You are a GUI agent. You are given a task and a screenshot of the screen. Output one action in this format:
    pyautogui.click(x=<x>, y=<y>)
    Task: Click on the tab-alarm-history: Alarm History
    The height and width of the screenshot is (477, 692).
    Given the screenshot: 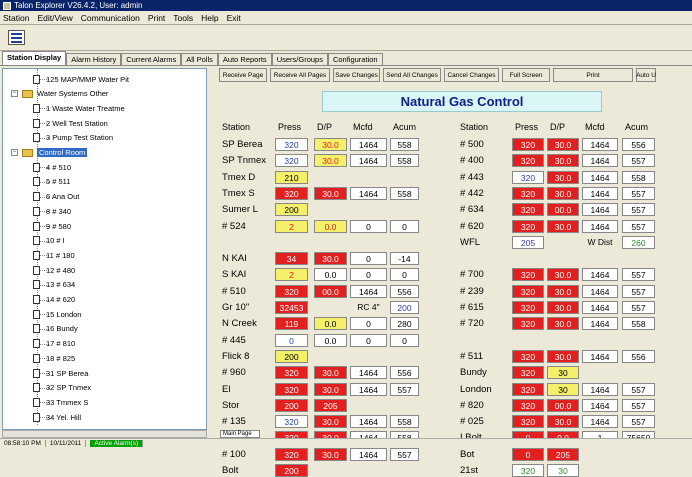 What is the action you would take?
    pyautogui.click(x=94, y=59)
    